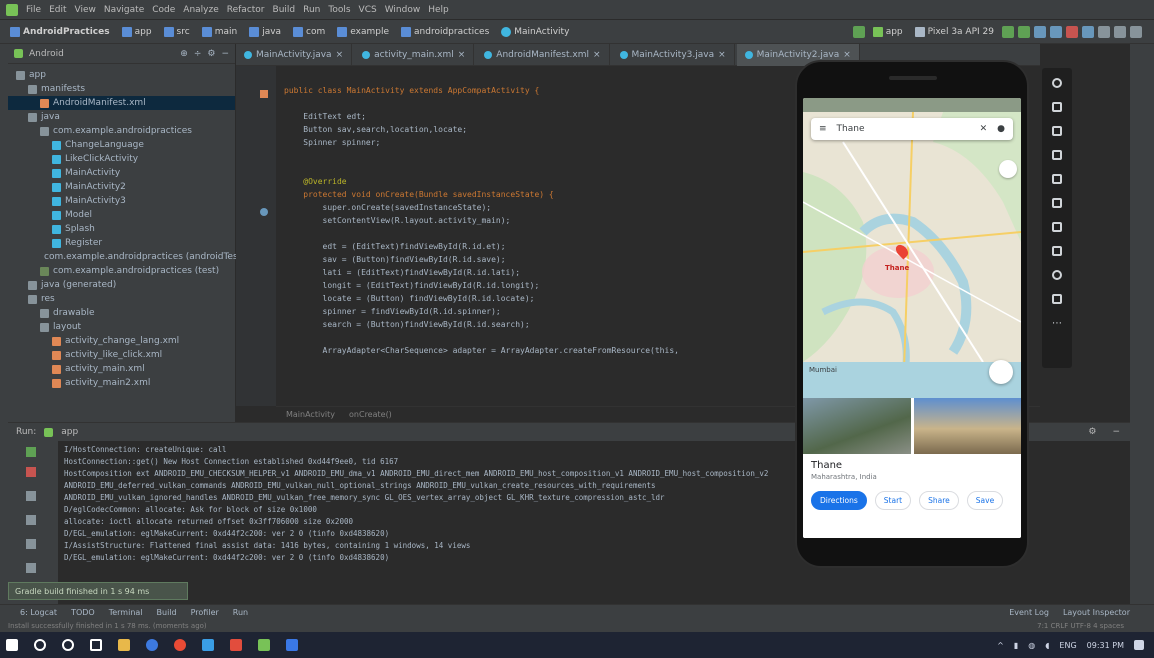 The height and width of the screenshot is (658, 1154). What do you see at coordinates (368, 10) in the screenshot?
I see `menu-vcs: VCS` at bounding box center [368, 10].